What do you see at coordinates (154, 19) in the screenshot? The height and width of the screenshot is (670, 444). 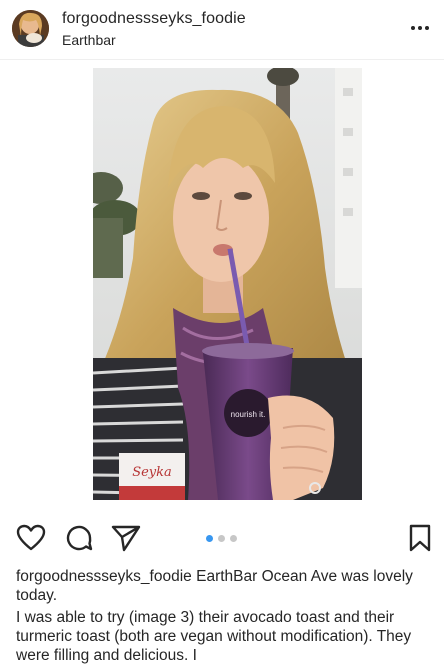 I see `post-username: forgoodnessseyks_foodie` at bounding box center [154, 19].